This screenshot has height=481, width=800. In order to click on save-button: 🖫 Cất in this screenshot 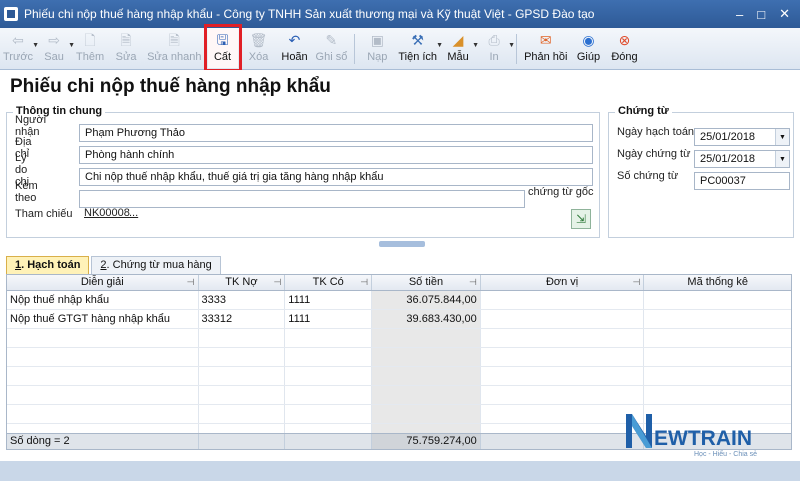, I will do `click(222, 48)`.